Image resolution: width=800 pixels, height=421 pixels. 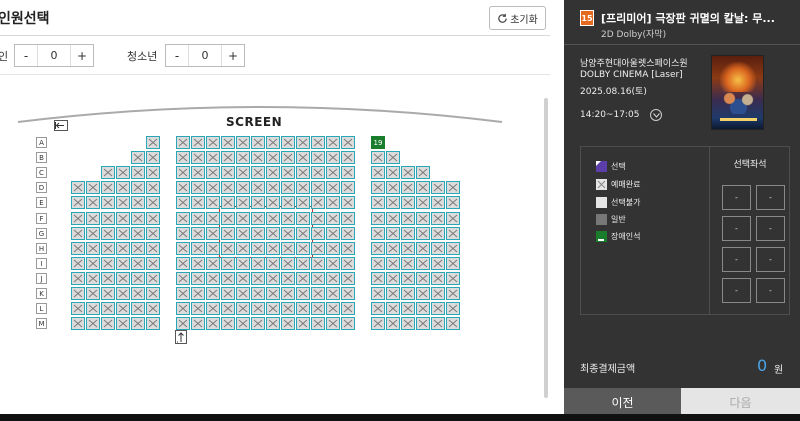 What do you see at coordinates (546, 248) in the screenshot?
I see `seatmap-scrollbar` at bounding box center [546, 248].